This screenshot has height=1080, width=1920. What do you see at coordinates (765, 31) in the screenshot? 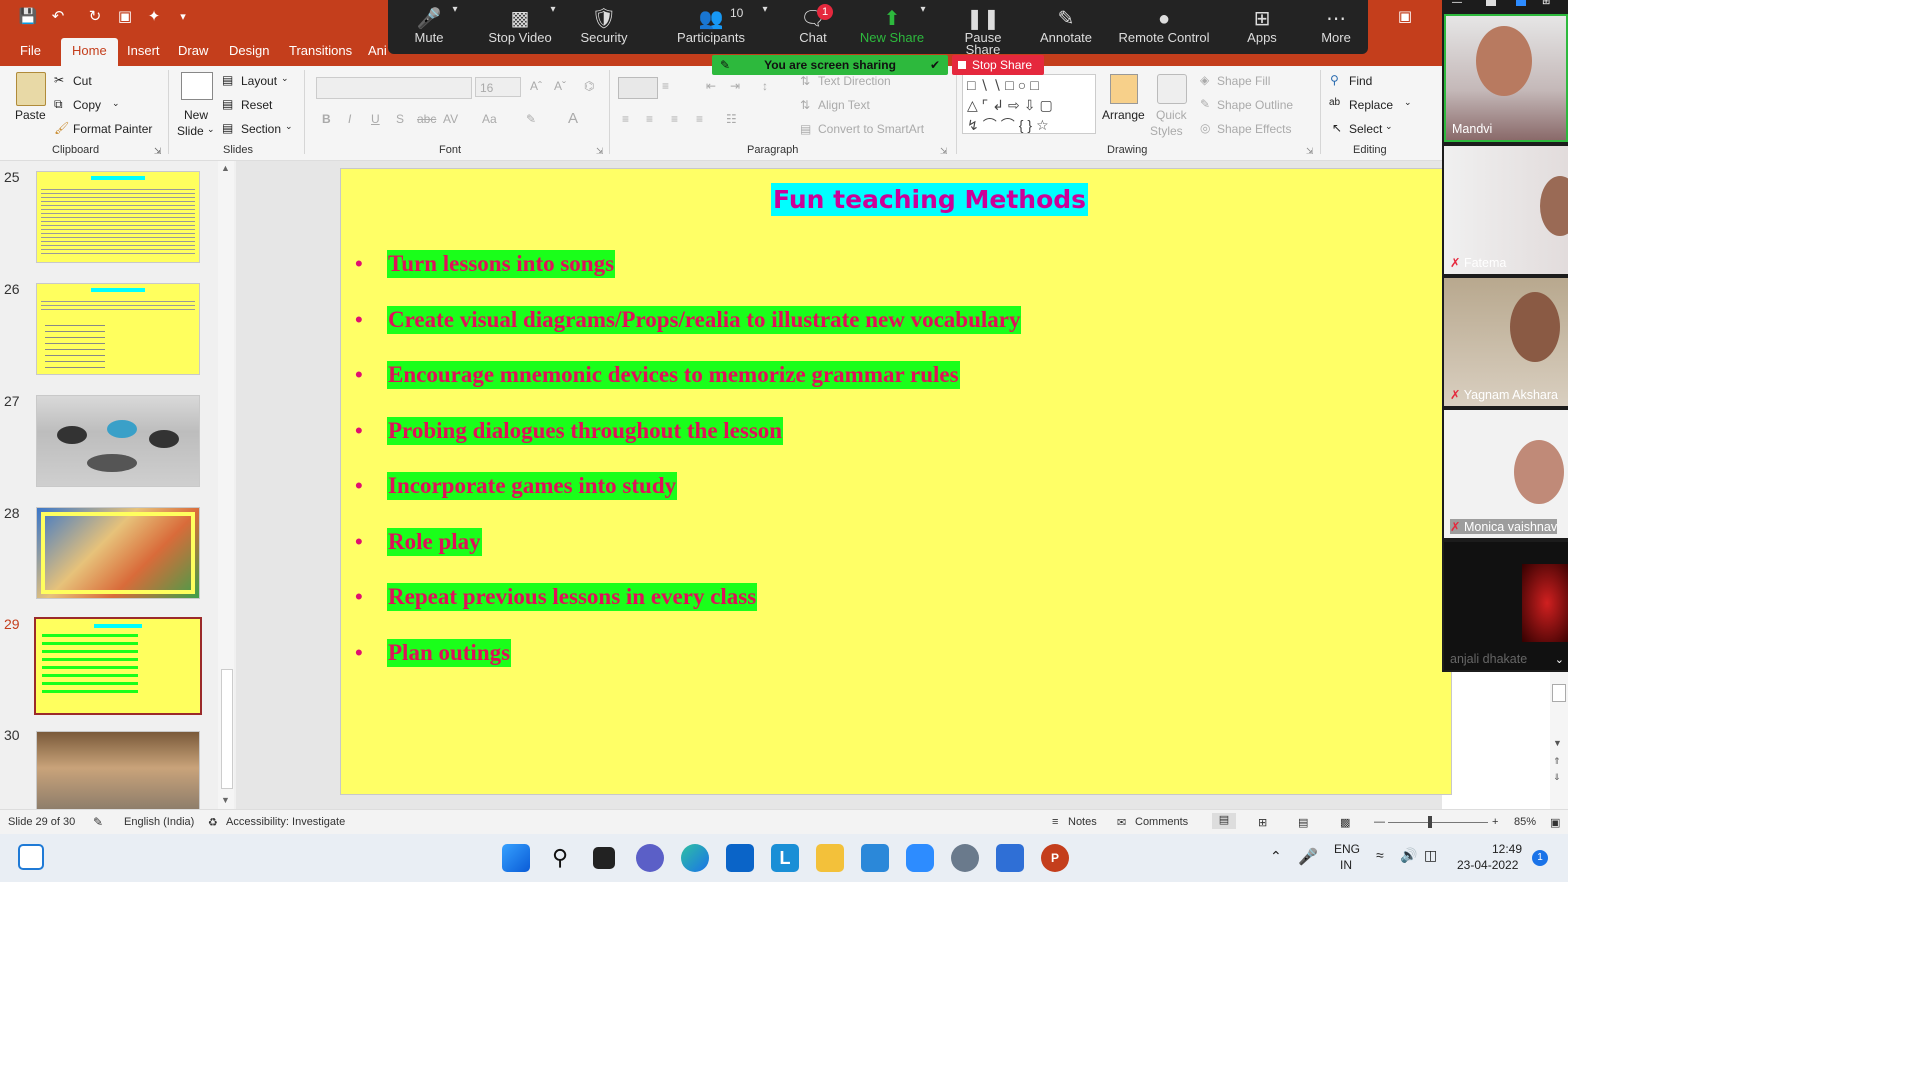
I see `participants-chevron-icon: ▾` at bounding box center [765, 31].